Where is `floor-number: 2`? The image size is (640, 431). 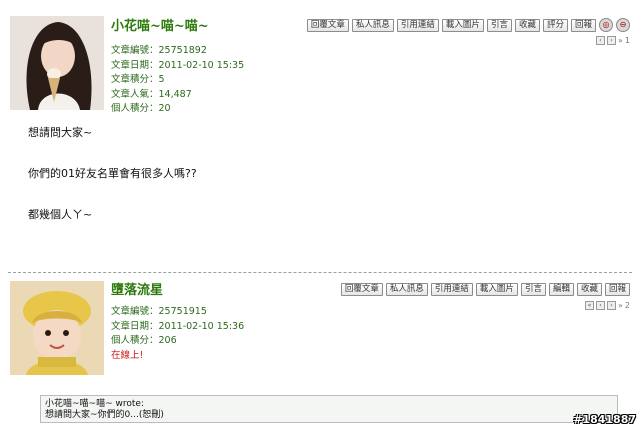
floor-number: 2 is located at coordinates (627, 305).